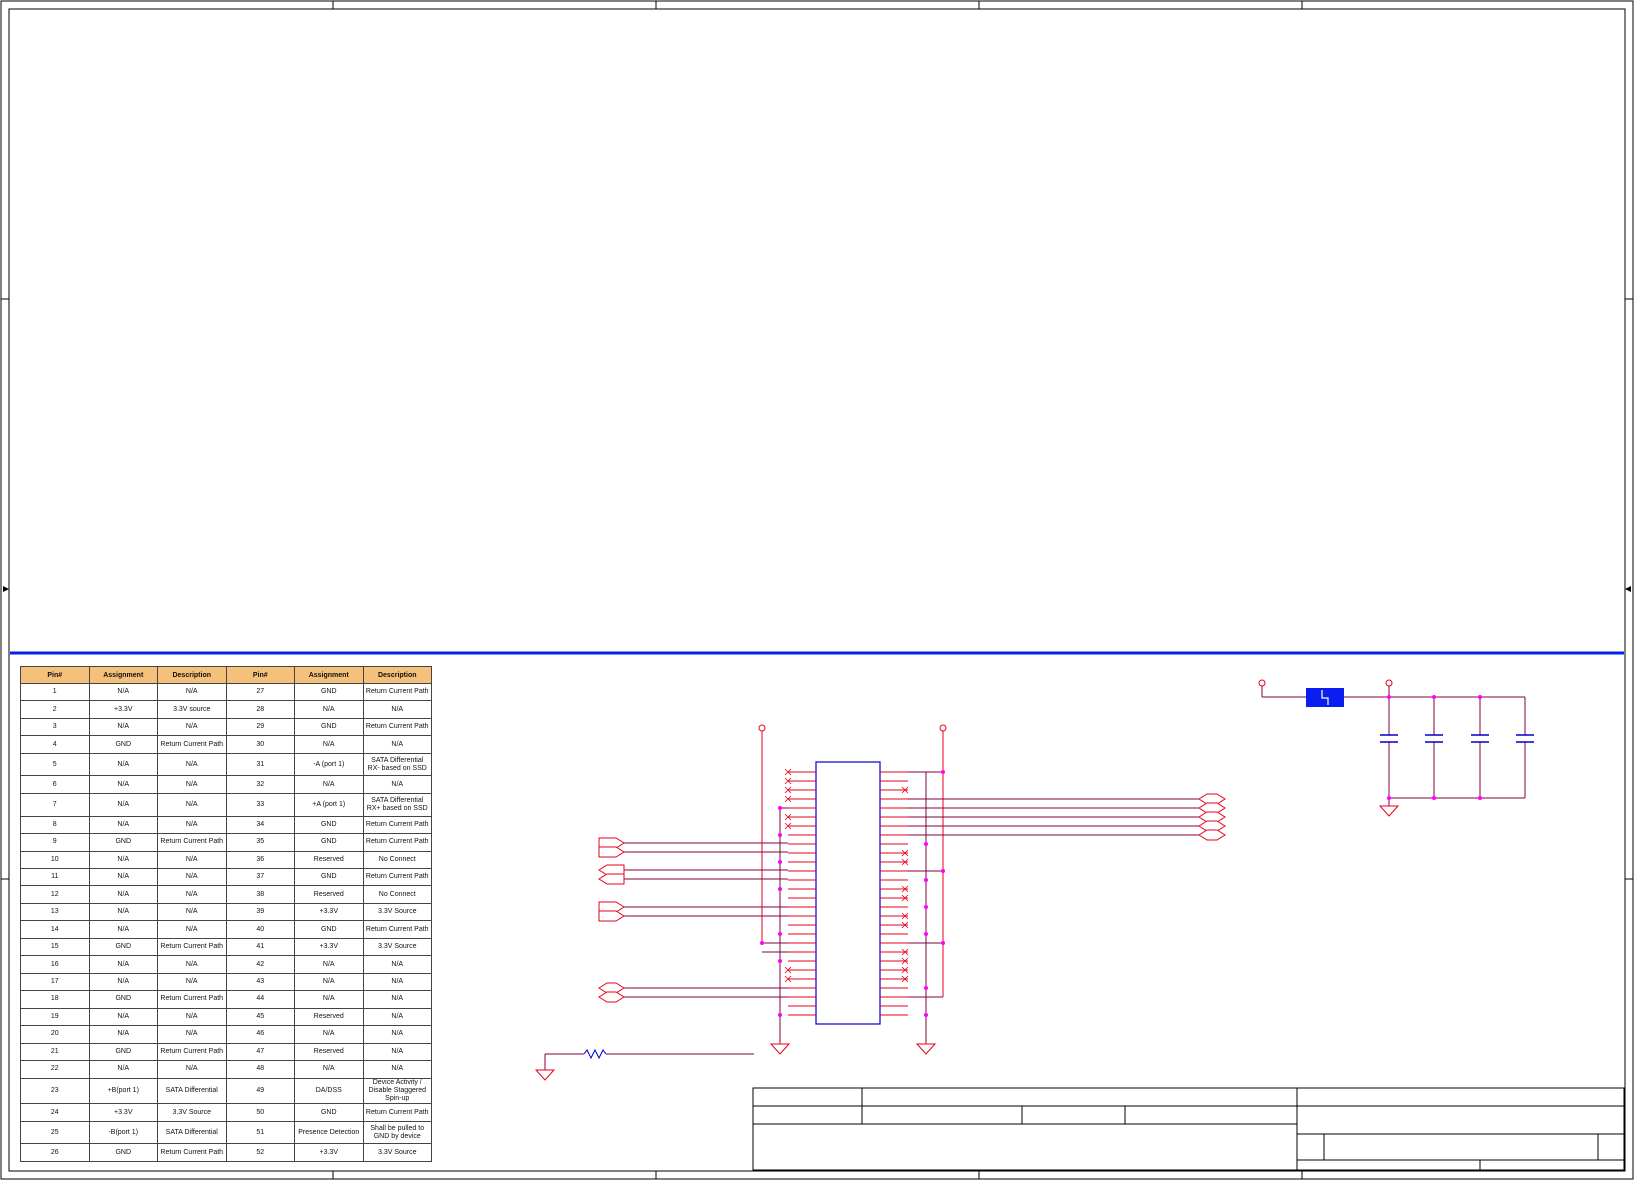  Describe the element at coordinates (192, 1132) in the screenshot. I see `cell-description-left: SATA Differential` at that location.